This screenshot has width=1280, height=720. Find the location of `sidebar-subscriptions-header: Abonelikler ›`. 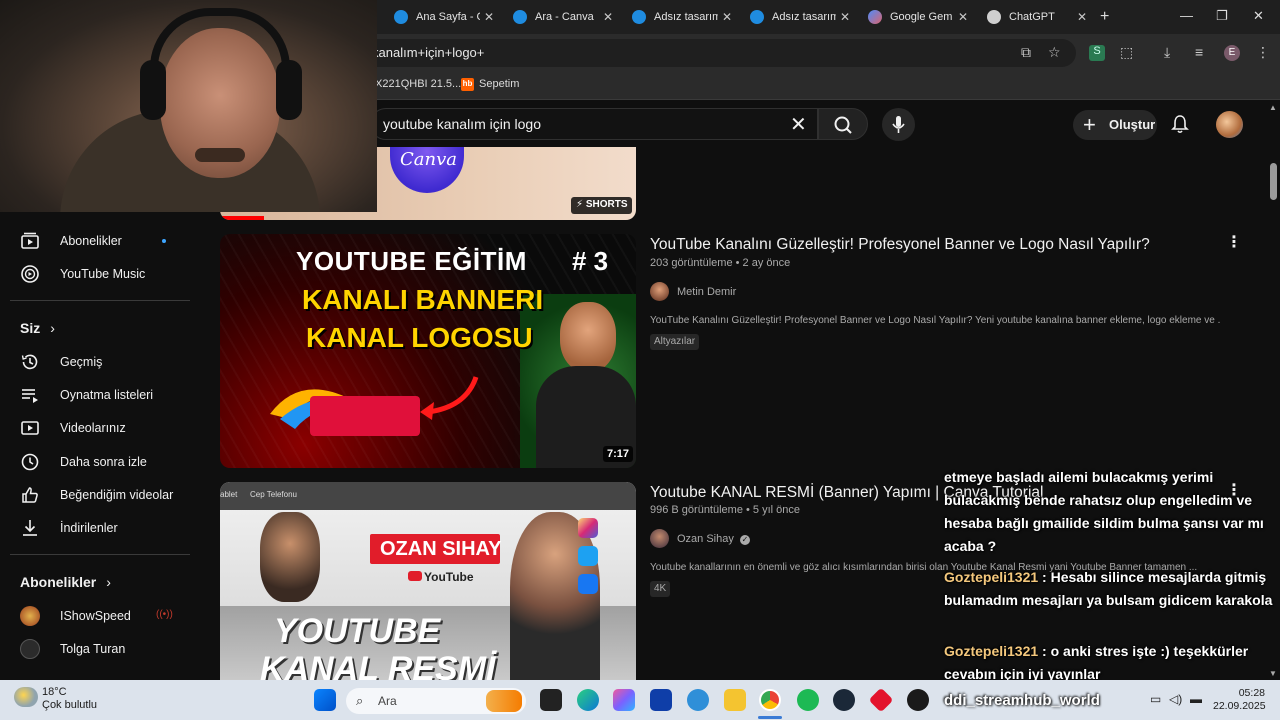

sidebar-subscriptions-header: Abonelikler › is located at coordinates (65, 582).